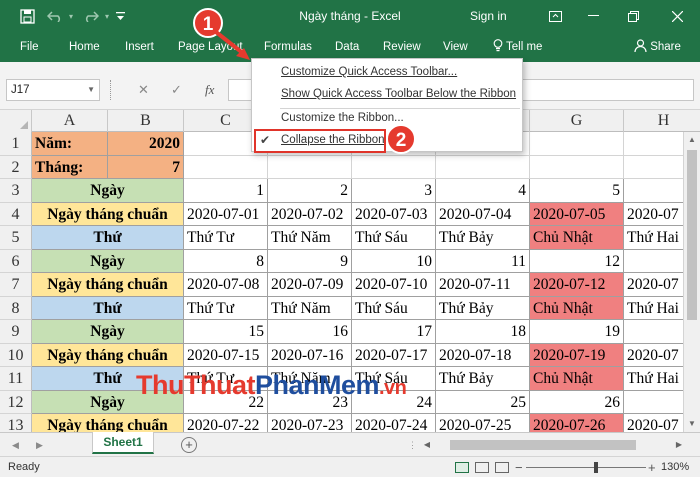 The width and height of the screenshot is (700, 477). What do you see at coordinates (483, 332) in the screenshot?
I see `cell: 18` at bounding box center [483, 332].